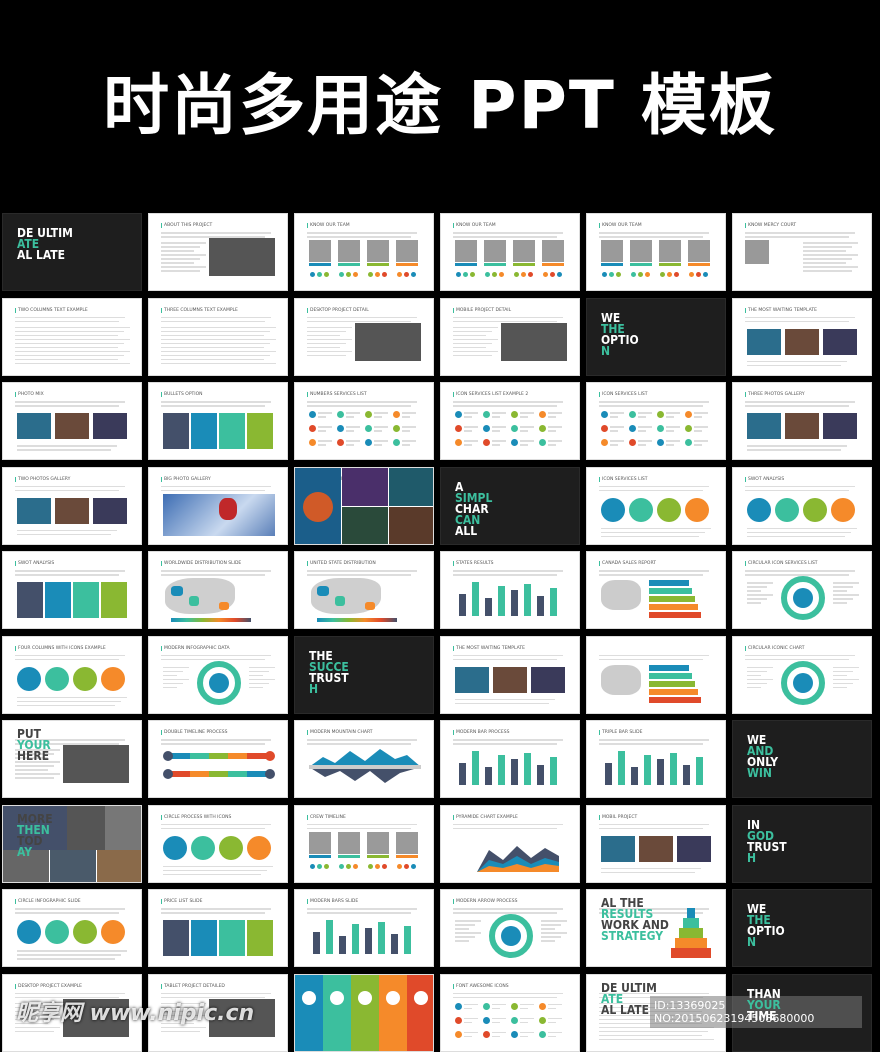 This screenshot has height=1052, width=880. I want to click on slide-thumbnail: DOUBLE TIMELINE PROCESS, so click(218, 759).